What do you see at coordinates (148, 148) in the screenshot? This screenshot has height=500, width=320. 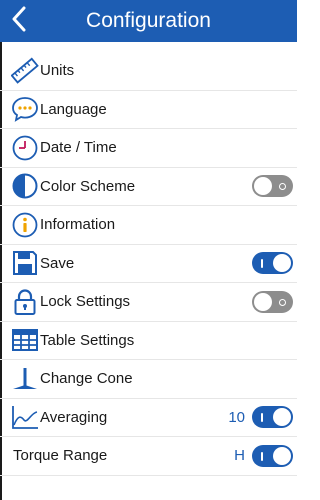 I see `settings-item-date-time: Date / Time` at bounding box center [148, 148].